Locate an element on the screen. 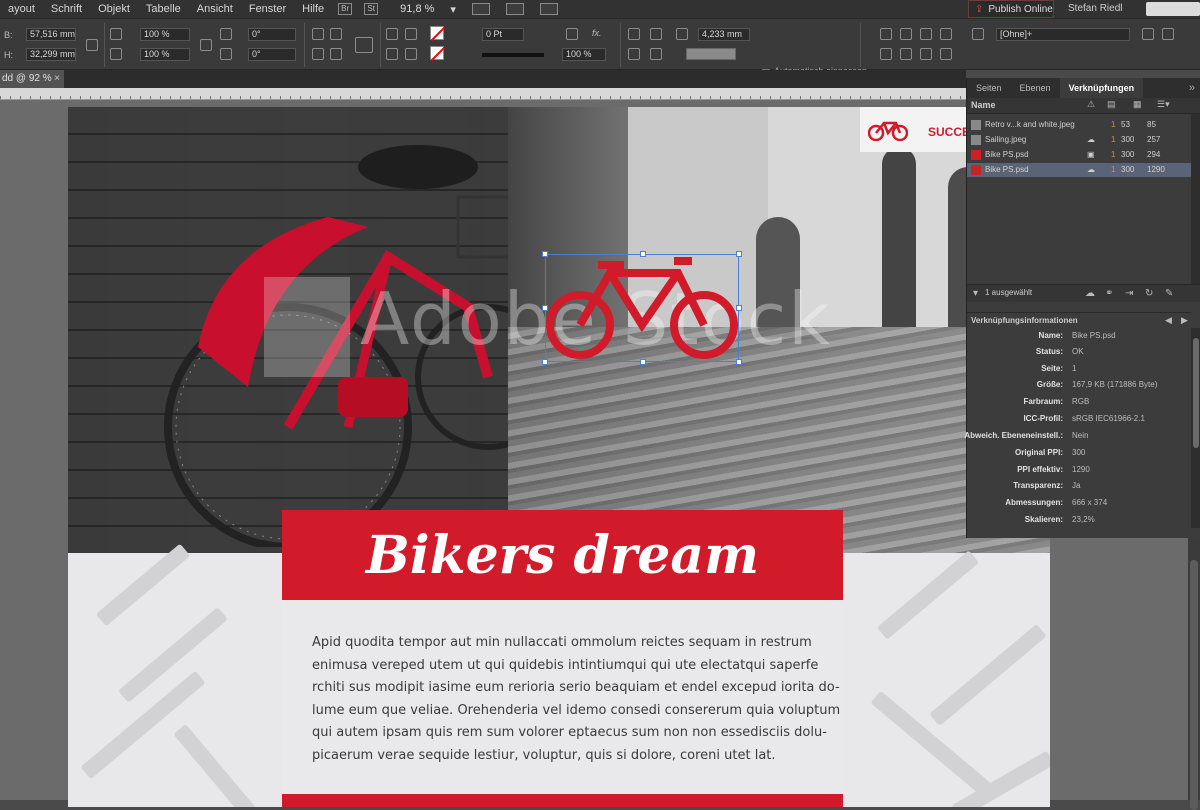 The width and height of the screenshot is (1200, 810). opacity-field: 100 % is located at coordinates (584, 54).